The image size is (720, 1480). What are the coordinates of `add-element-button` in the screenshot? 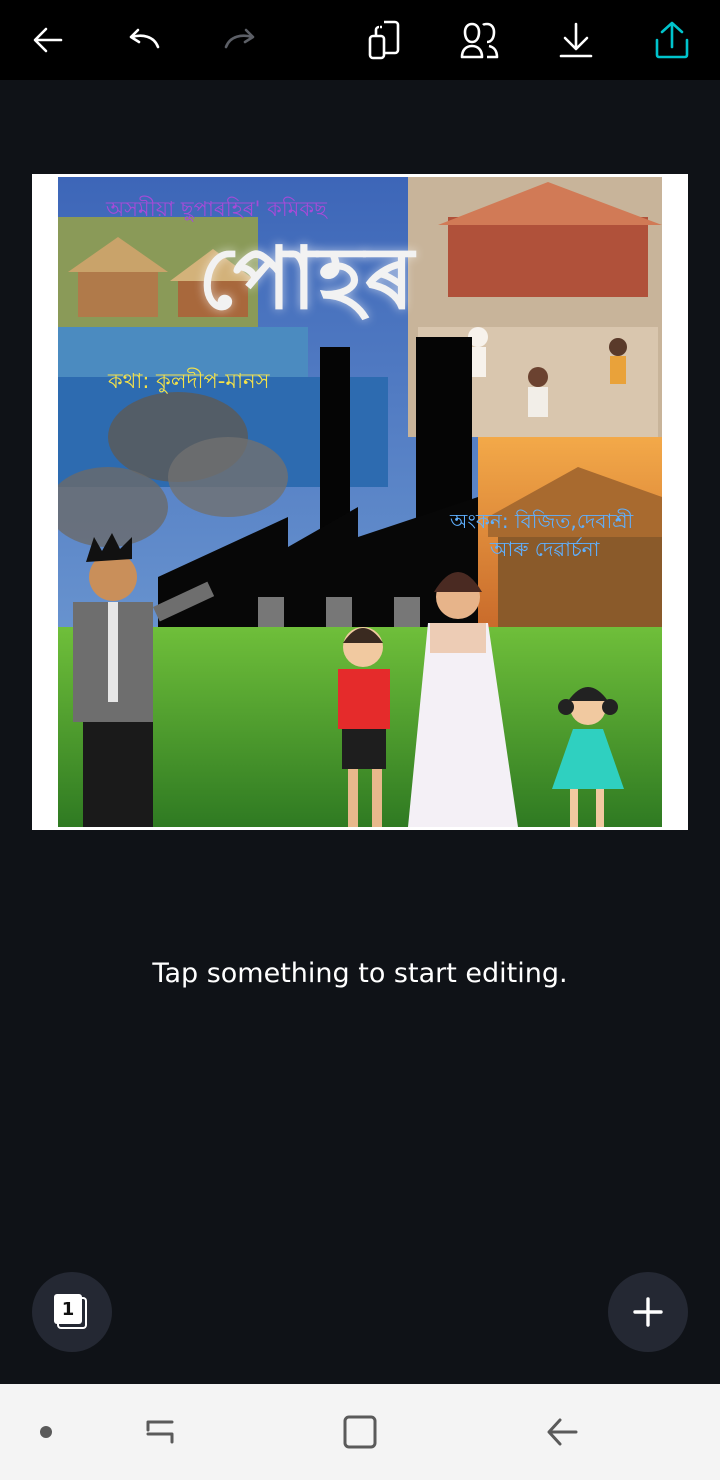 It's located at (648, 1312).